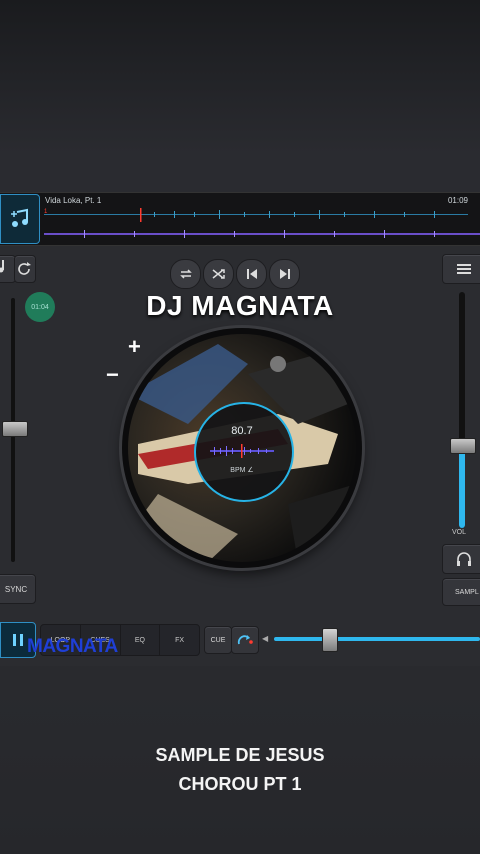 Image resolution: width=480 pixels, height=854 pixels. I want to click on sync-button: SYNC, so click(18, 589).